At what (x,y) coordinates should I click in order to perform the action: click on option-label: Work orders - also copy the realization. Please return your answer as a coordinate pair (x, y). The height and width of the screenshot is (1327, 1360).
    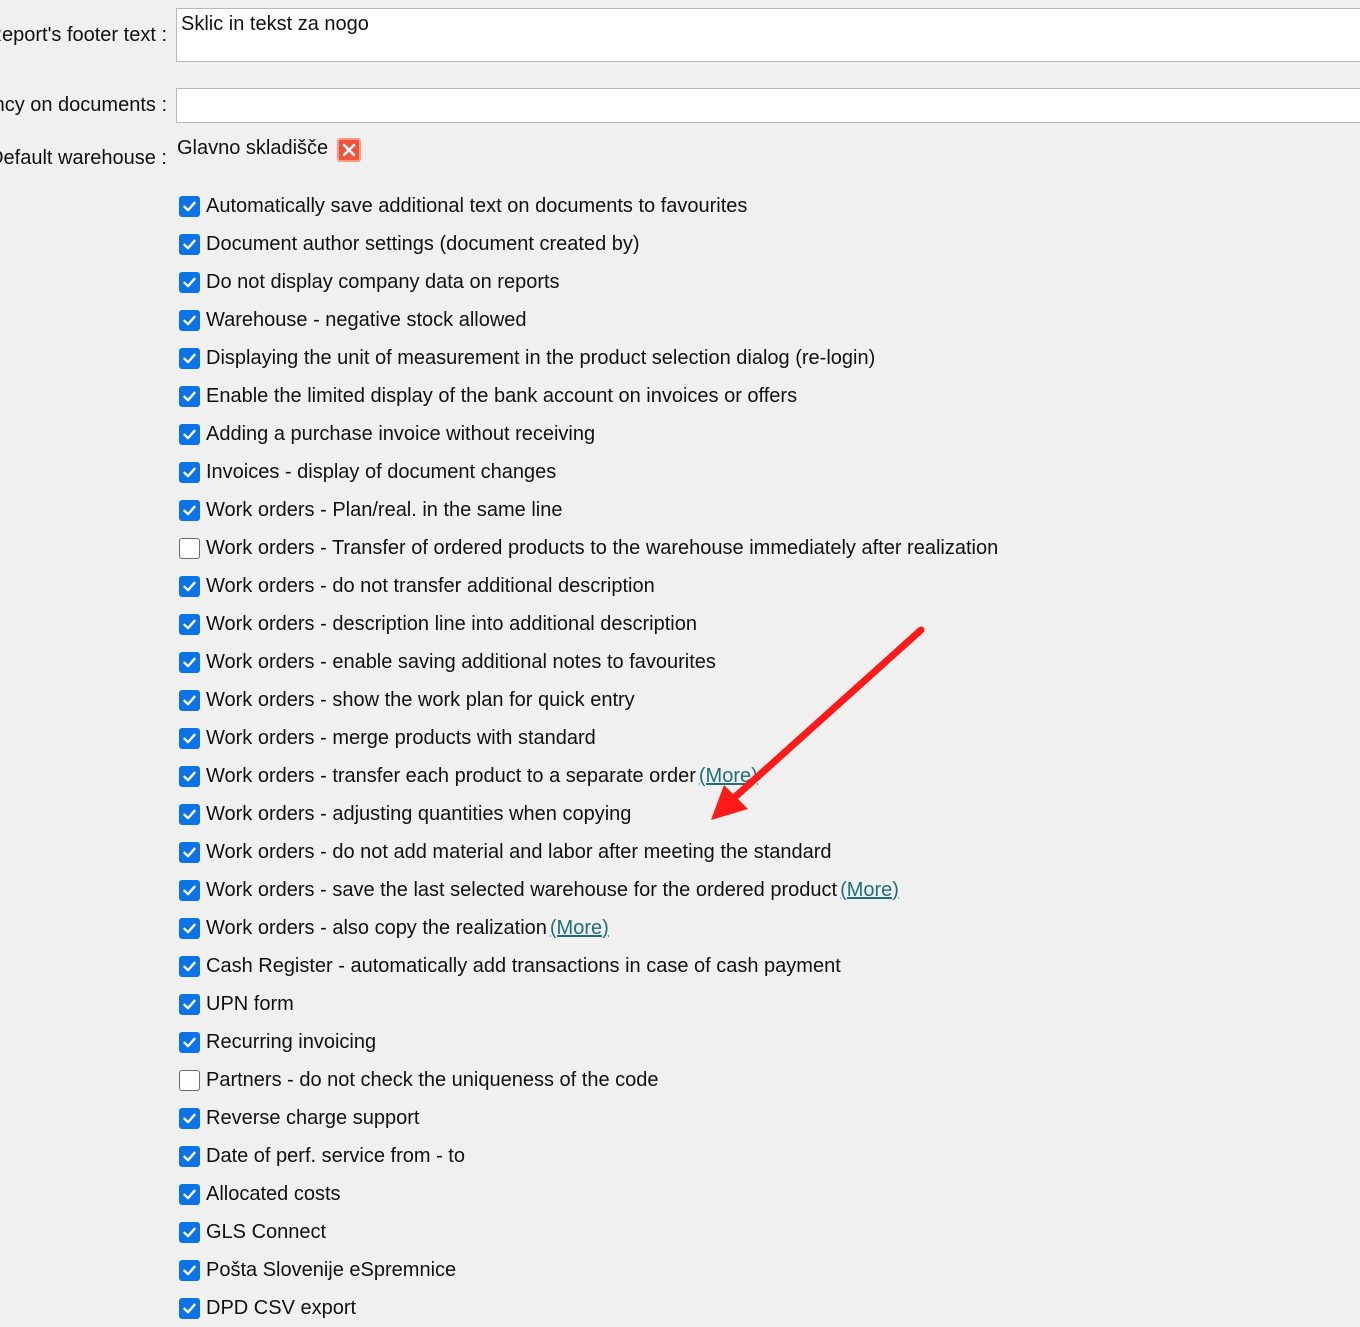
    Looking at the image, I should click on (376, 928).